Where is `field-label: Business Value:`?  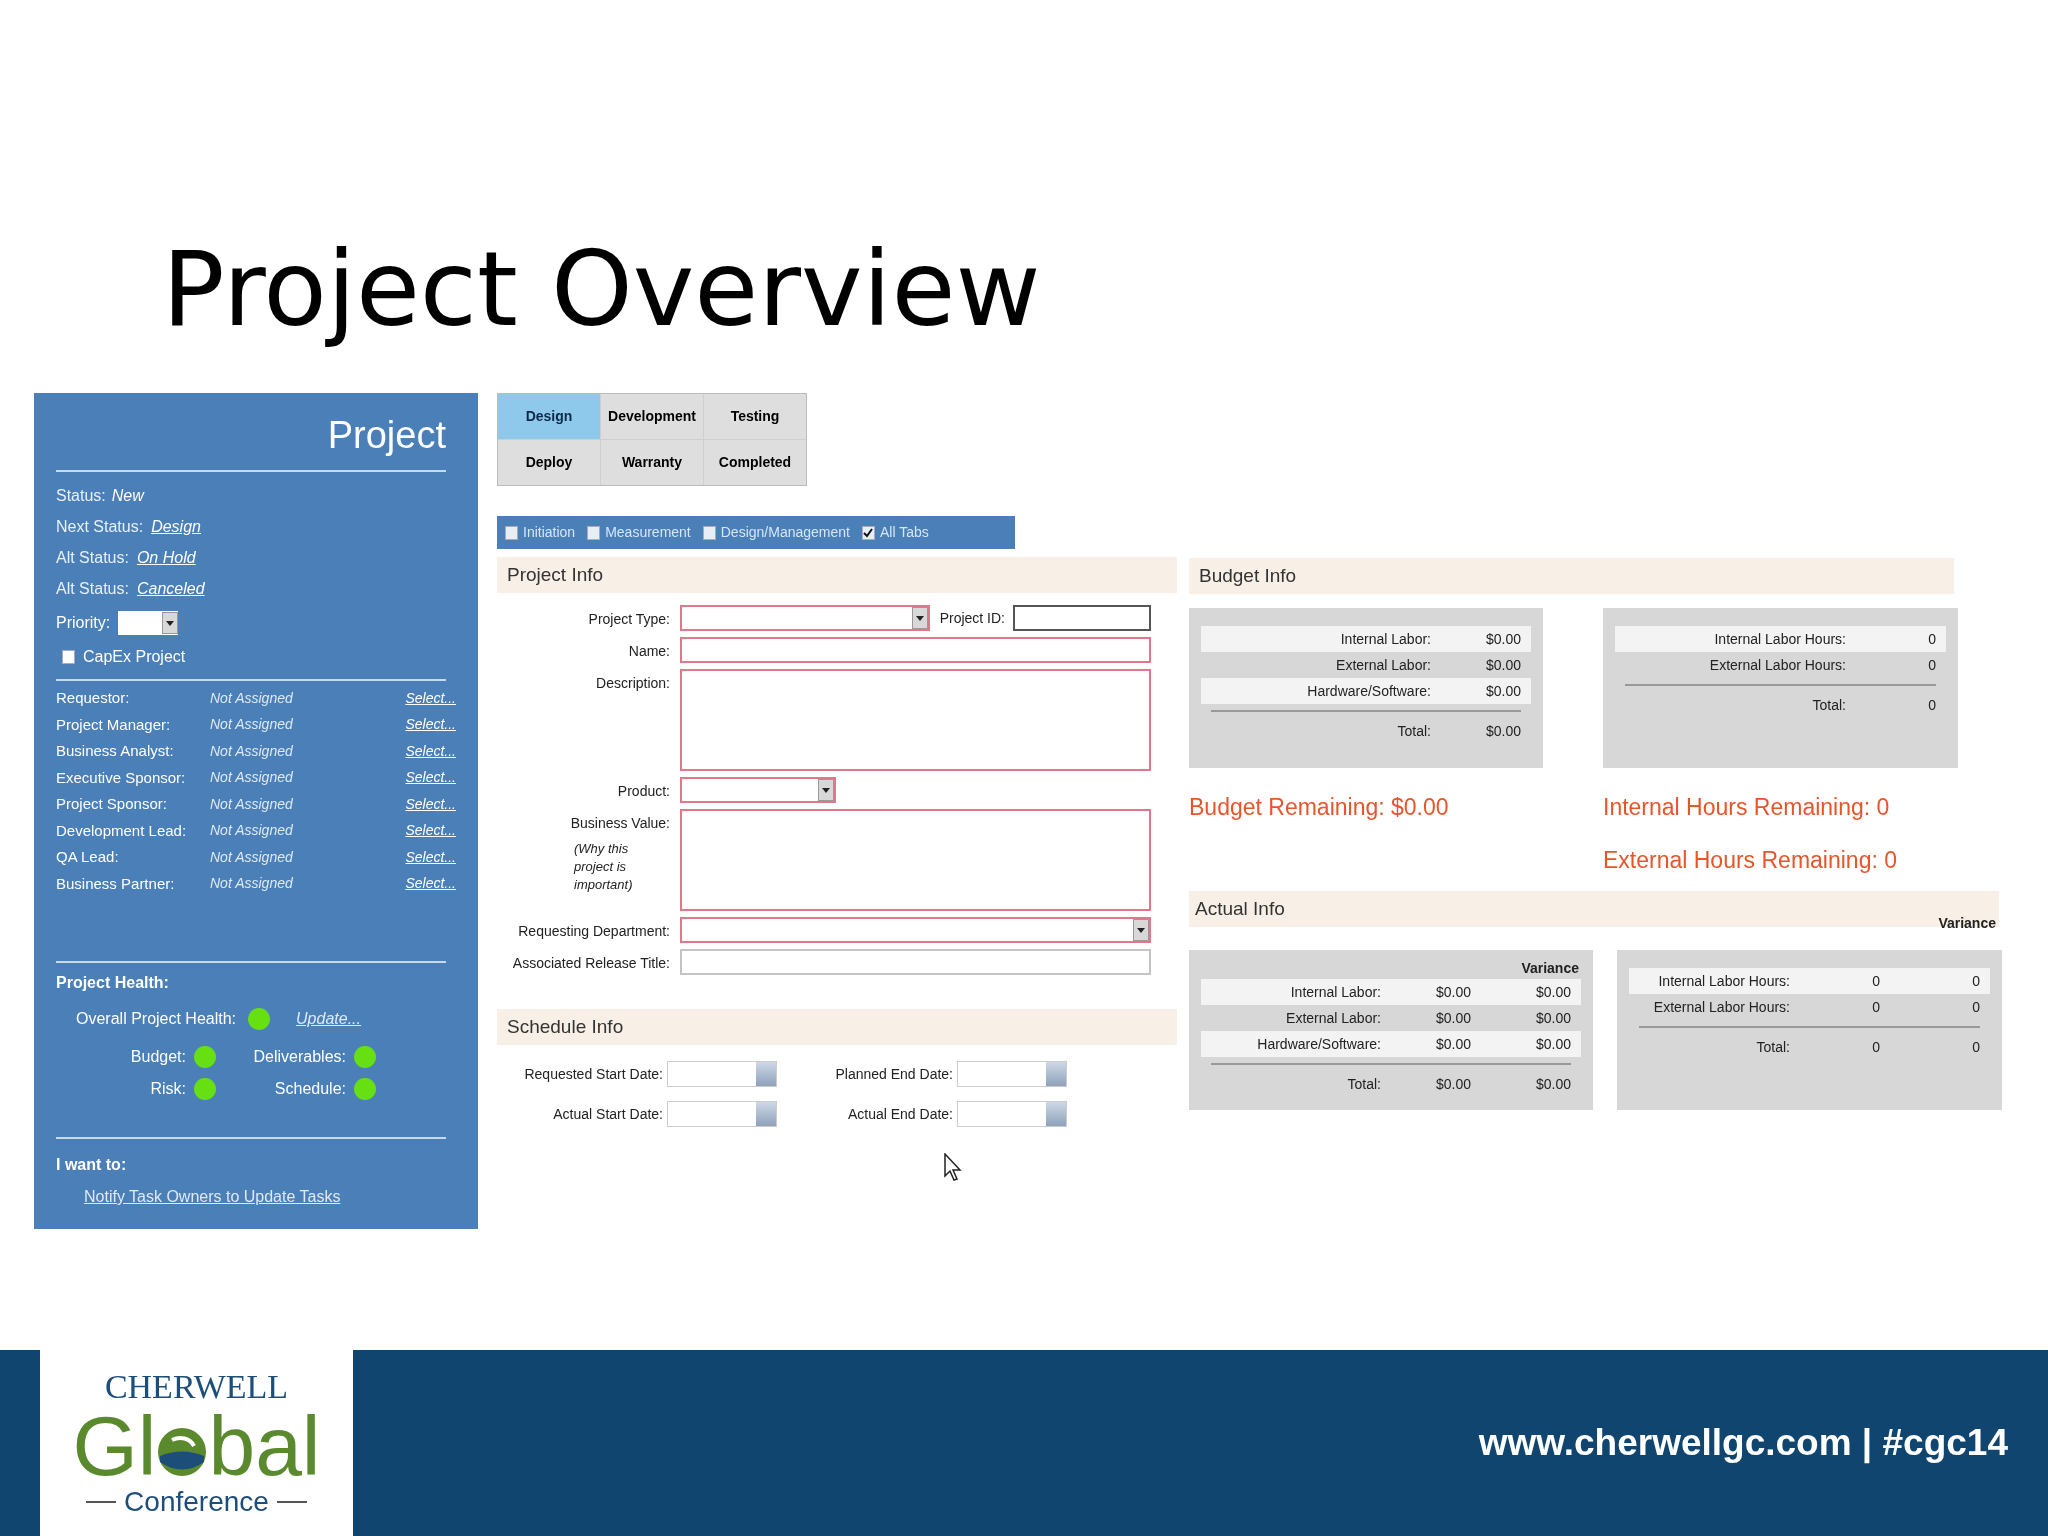 field-label: Business Value: is located at coordinates (620, 823).